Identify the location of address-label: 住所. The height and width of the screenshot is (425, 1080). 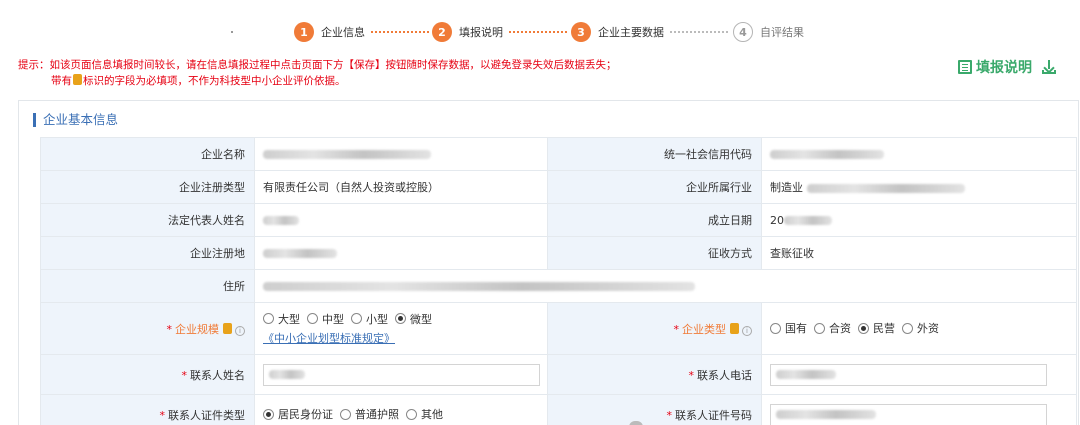
(147, 286).